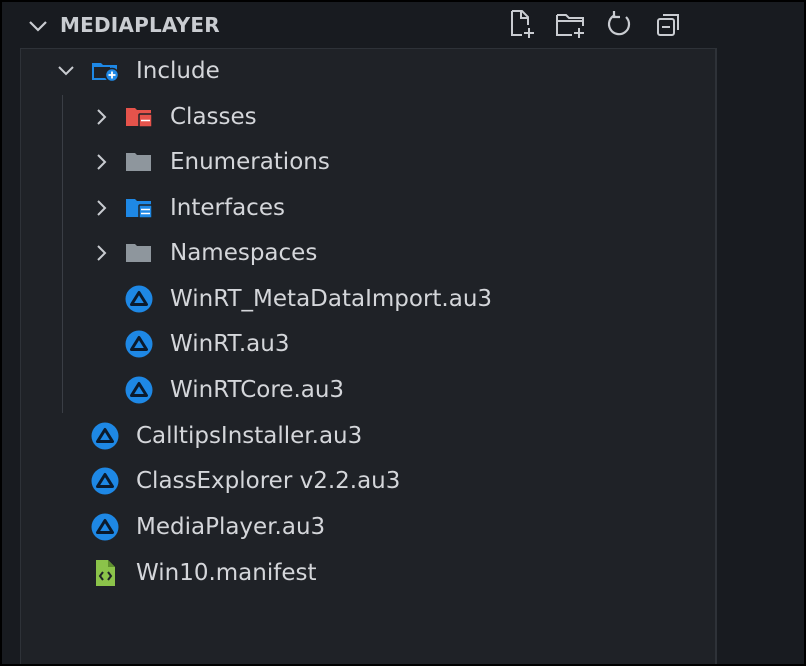 The image size is (806, 666). I want to click on tree-item-label: CalltipsInstaller.au3, so click(249, 436).